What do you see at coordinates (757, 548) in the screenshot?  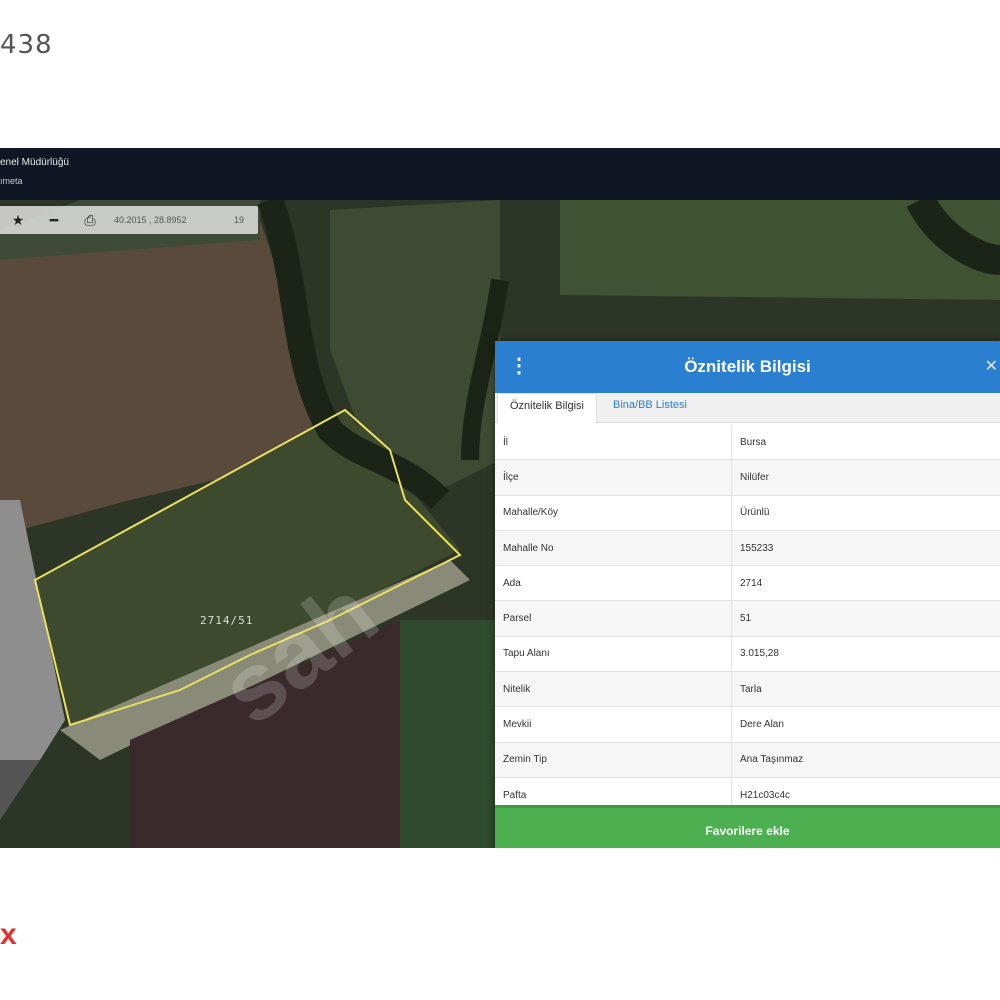 I see `attribute-value: 155233` at bounding box center [757, 548].